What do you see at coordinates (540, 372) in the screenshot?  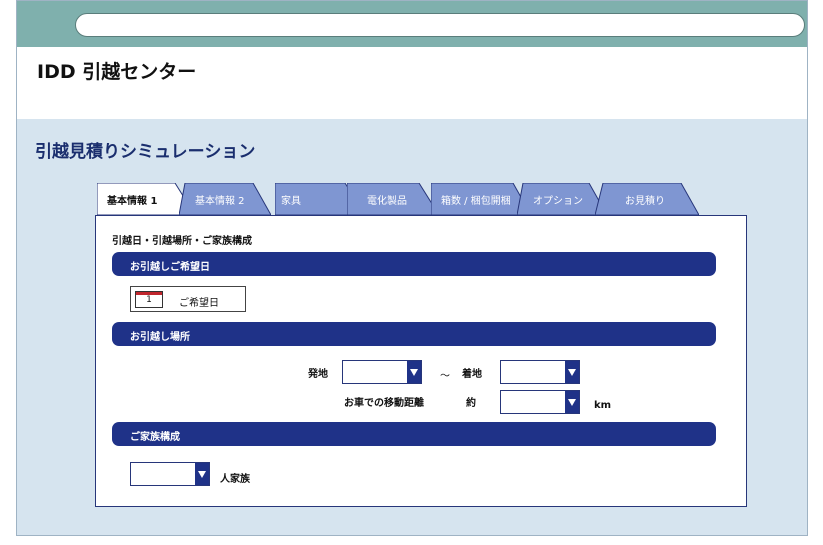 I see `destination-select` at bounding box center [540, 372].